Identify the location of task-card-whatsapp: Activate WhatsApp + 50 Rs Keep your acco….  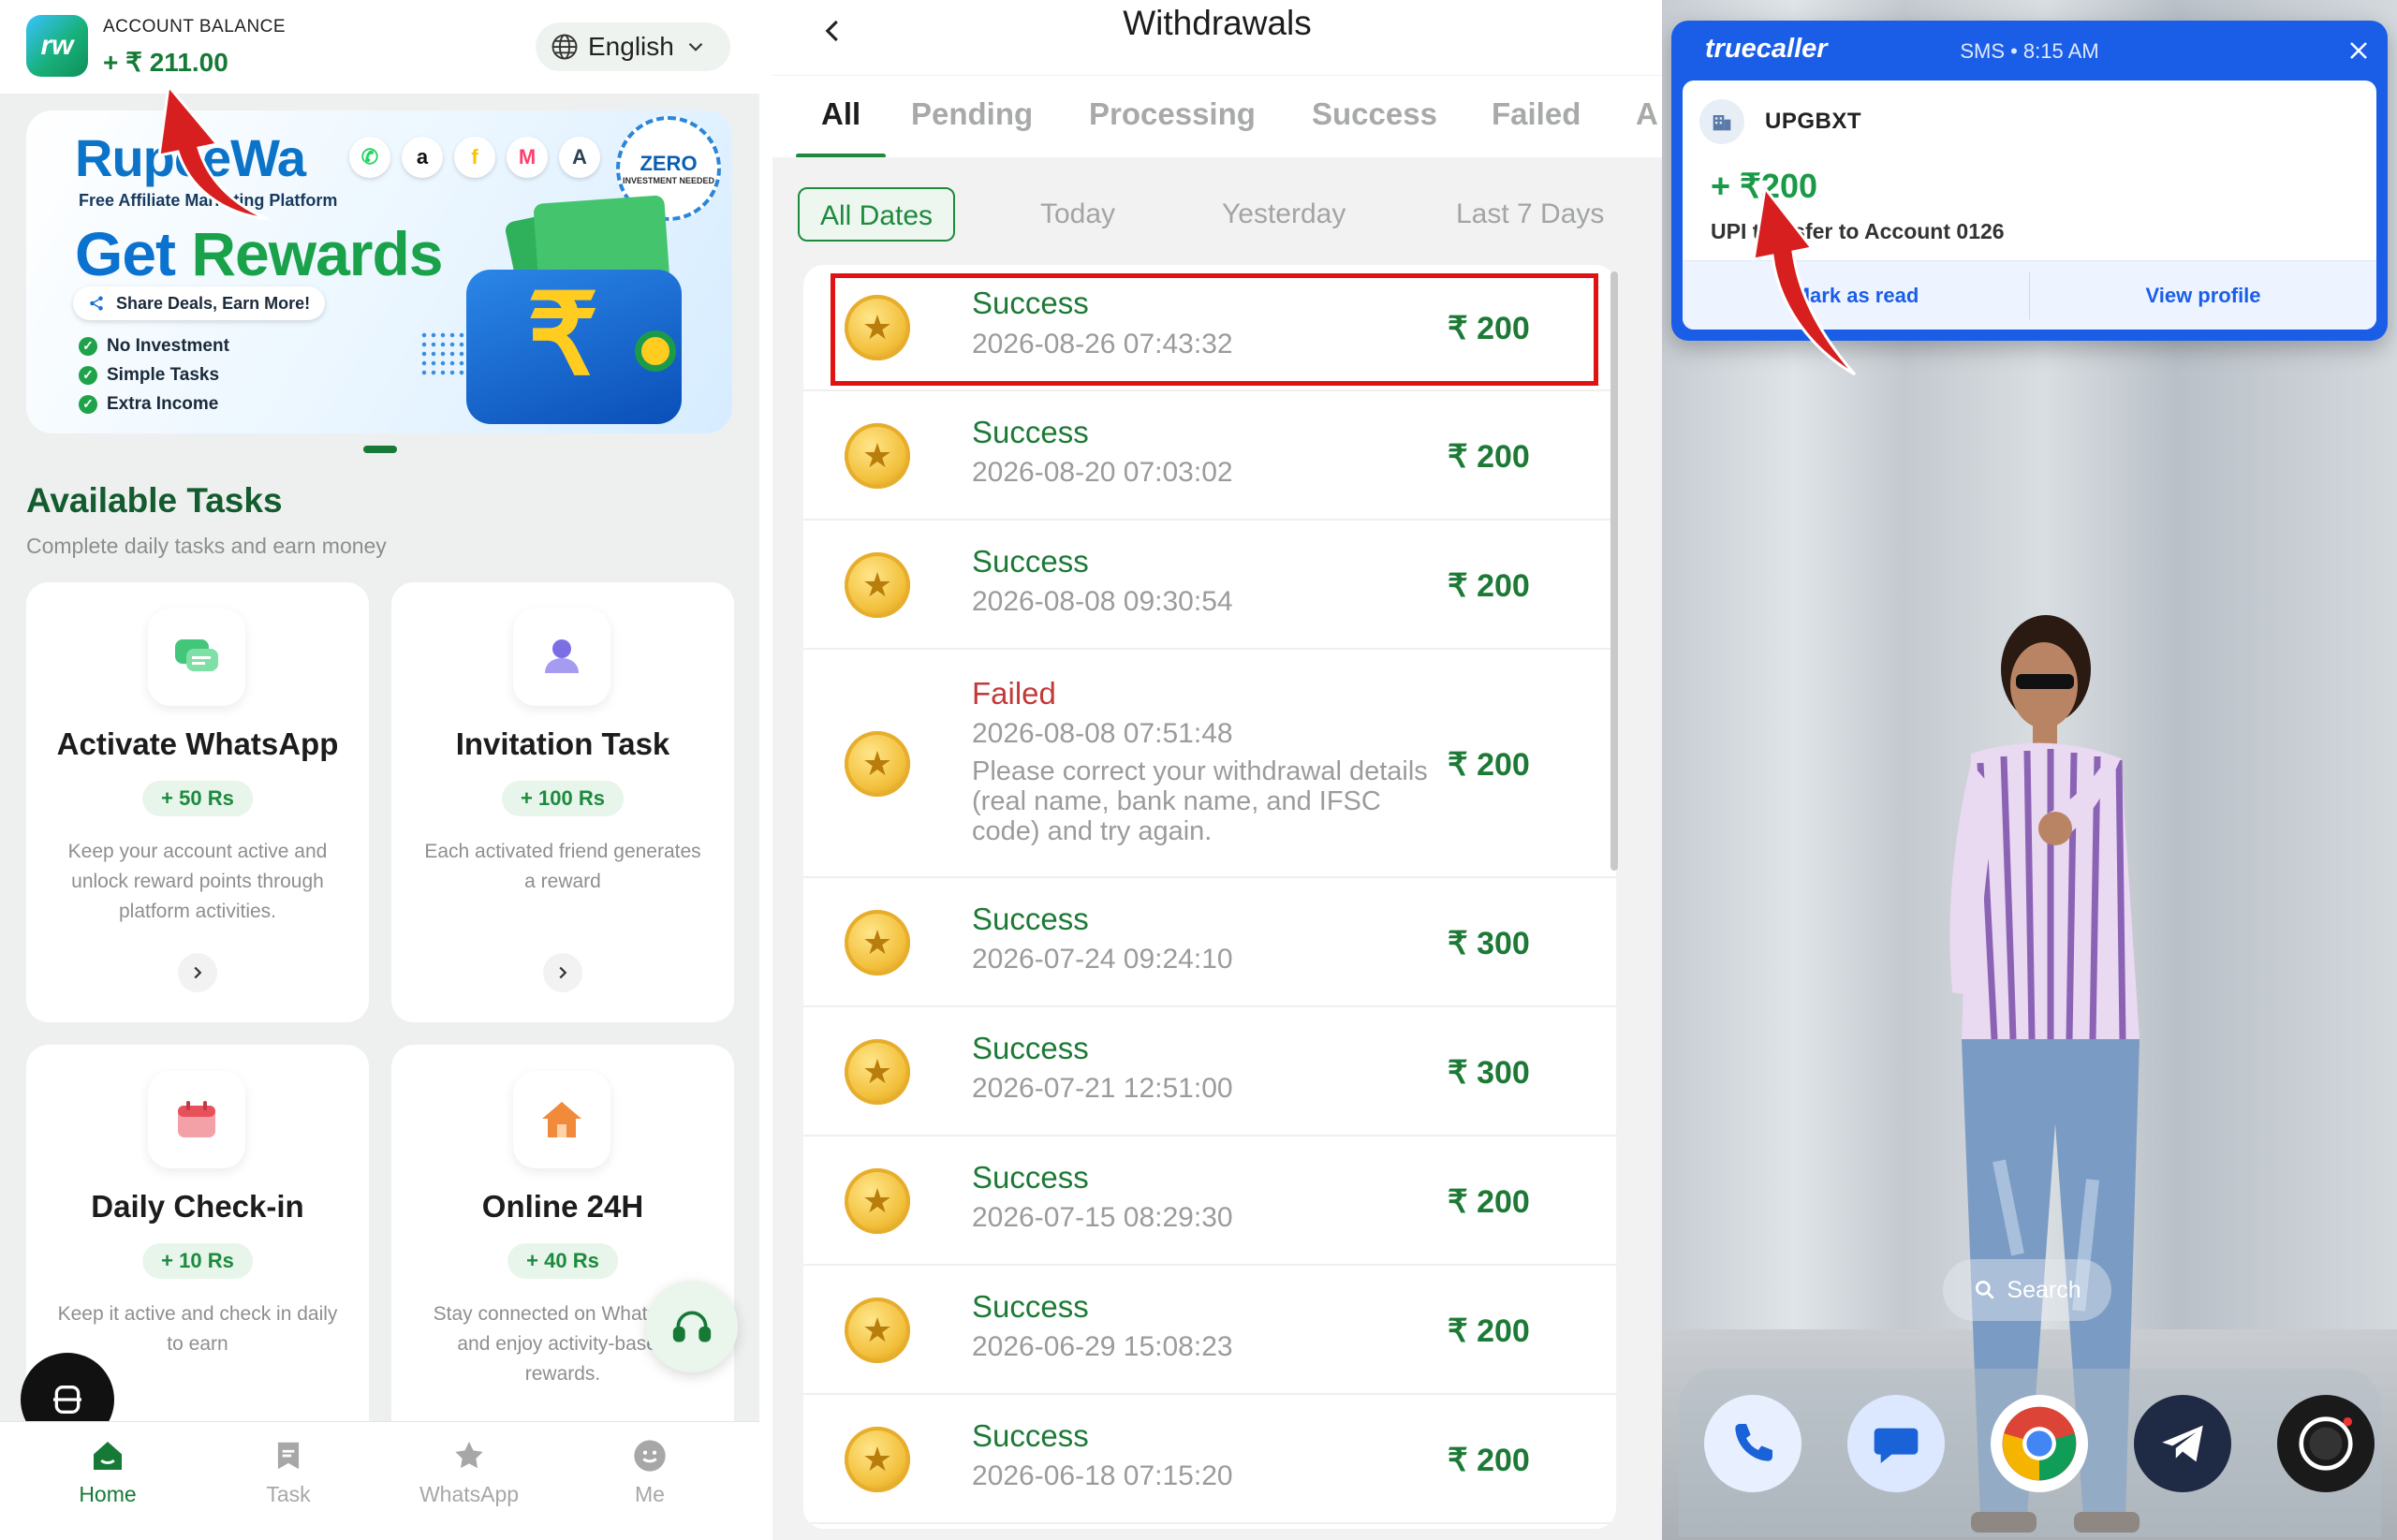
(197, 802).